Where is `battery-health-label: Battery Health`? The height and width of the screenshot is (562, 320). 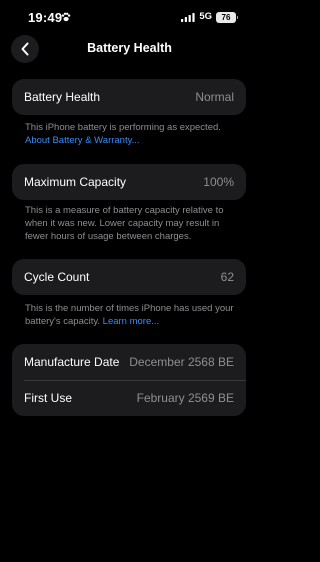
battery-health-label: Battery Health is located at coordinates (62, 97).